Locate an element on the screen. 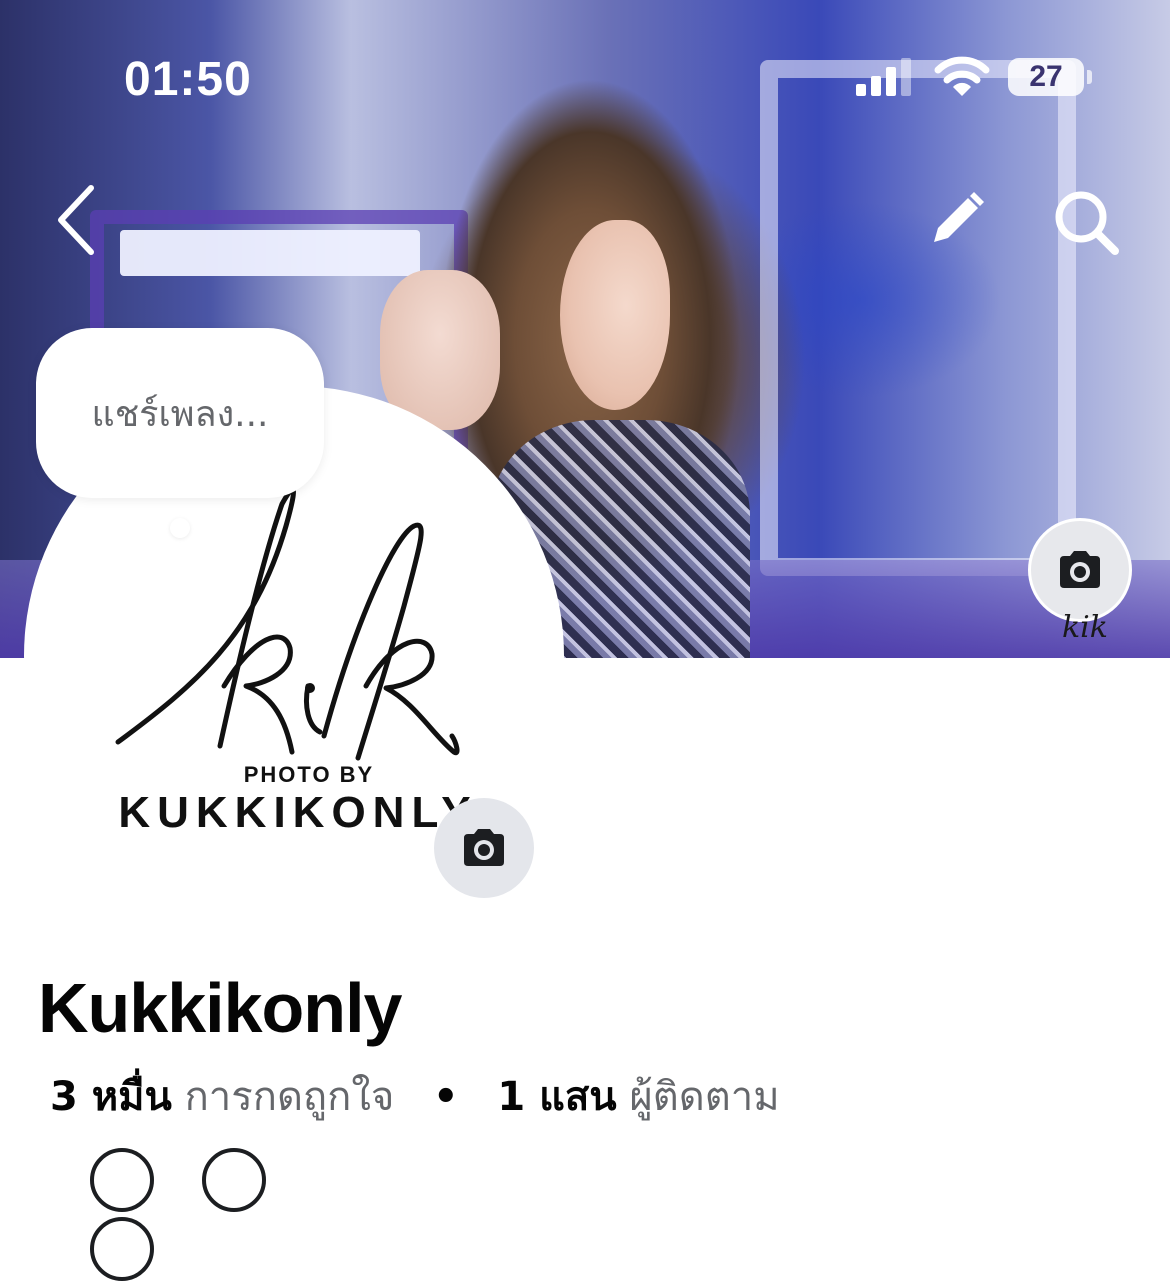 Image resolution: width=1170 pixels, height=1286 pixels. note-bubble-tail-small is located at coordinates (180, 528).